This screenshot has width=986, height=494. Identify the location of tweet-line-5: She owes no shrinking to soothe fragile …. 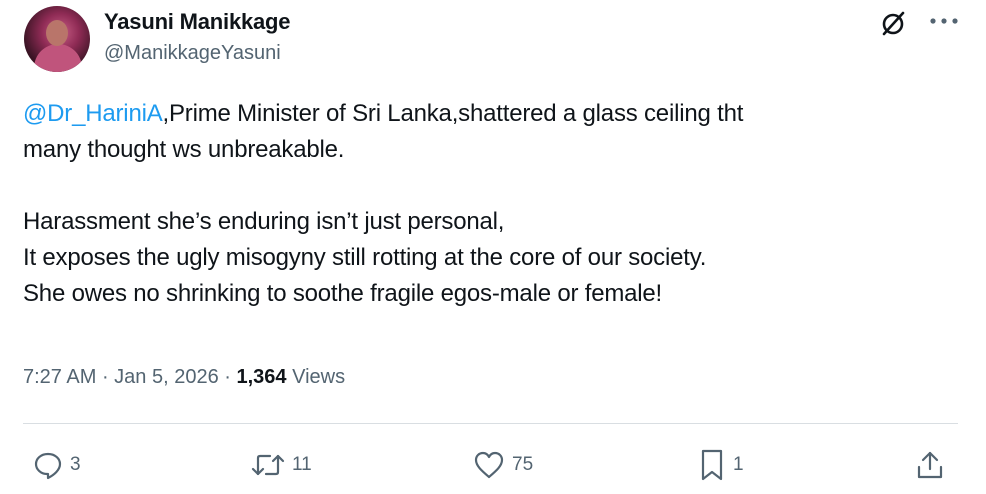
(343, 293).